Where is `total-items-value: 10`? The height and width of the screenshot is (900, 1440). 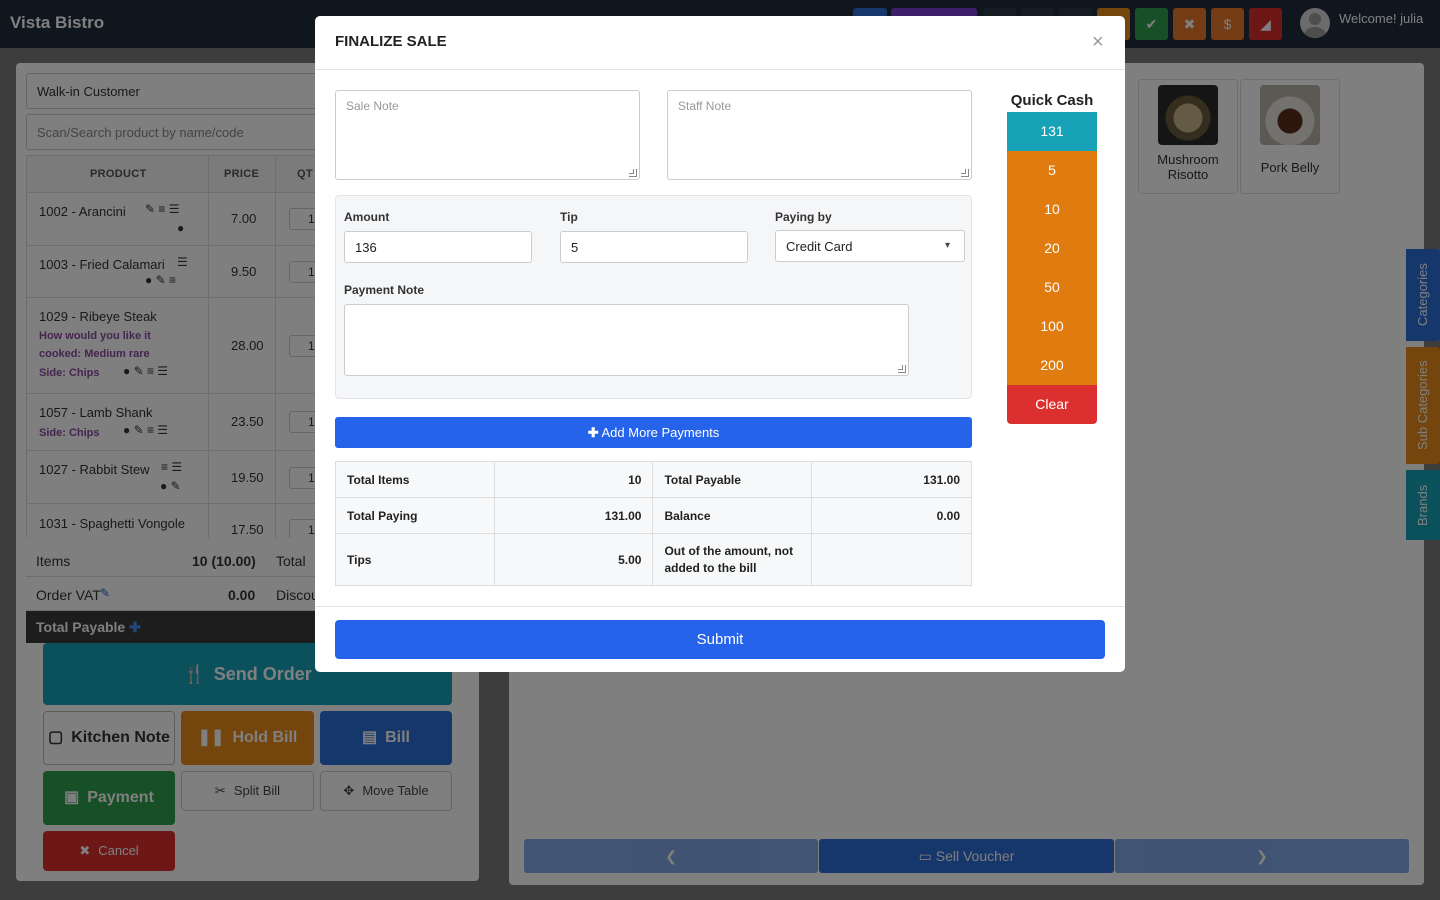 total-items-value: 10 is located at coordinates (573, 479).